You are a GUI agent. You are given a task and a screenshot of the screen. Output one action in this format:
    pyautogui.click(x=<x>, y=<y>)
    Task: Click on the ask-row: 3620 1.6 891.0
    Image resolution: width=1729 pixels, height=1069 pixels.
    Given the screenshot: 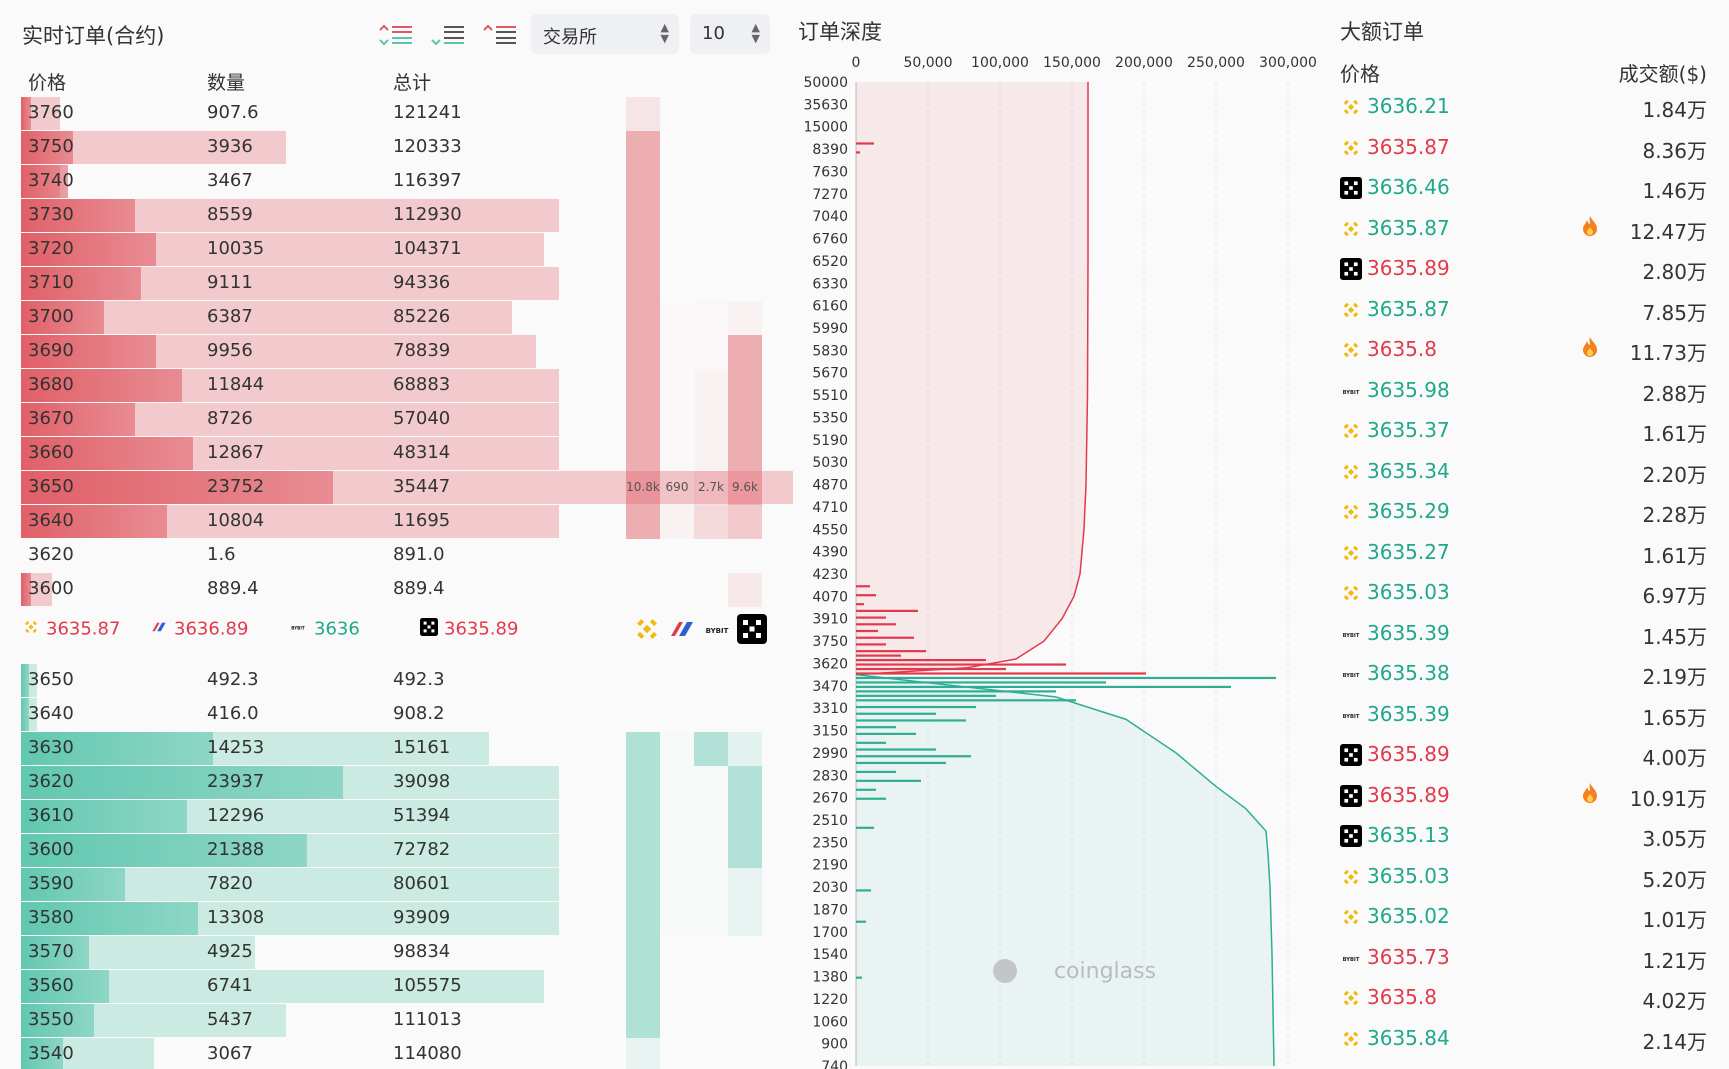 What is the action you would take?
    pyautogui.click(x=395, y=556)
    